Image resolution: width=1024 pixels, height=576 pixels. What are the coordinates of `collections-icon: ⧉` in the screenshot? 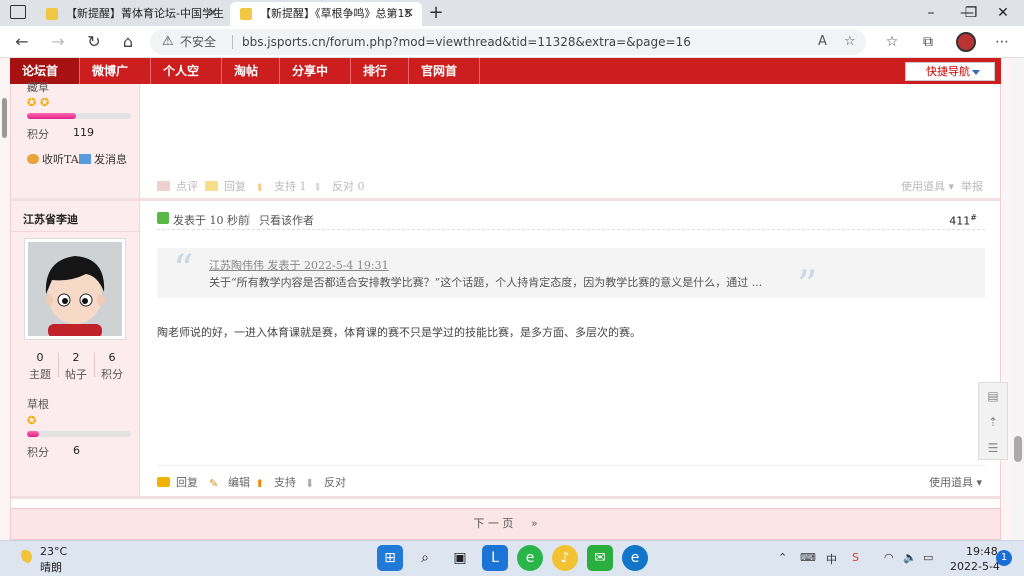 It's located at (928, 42).